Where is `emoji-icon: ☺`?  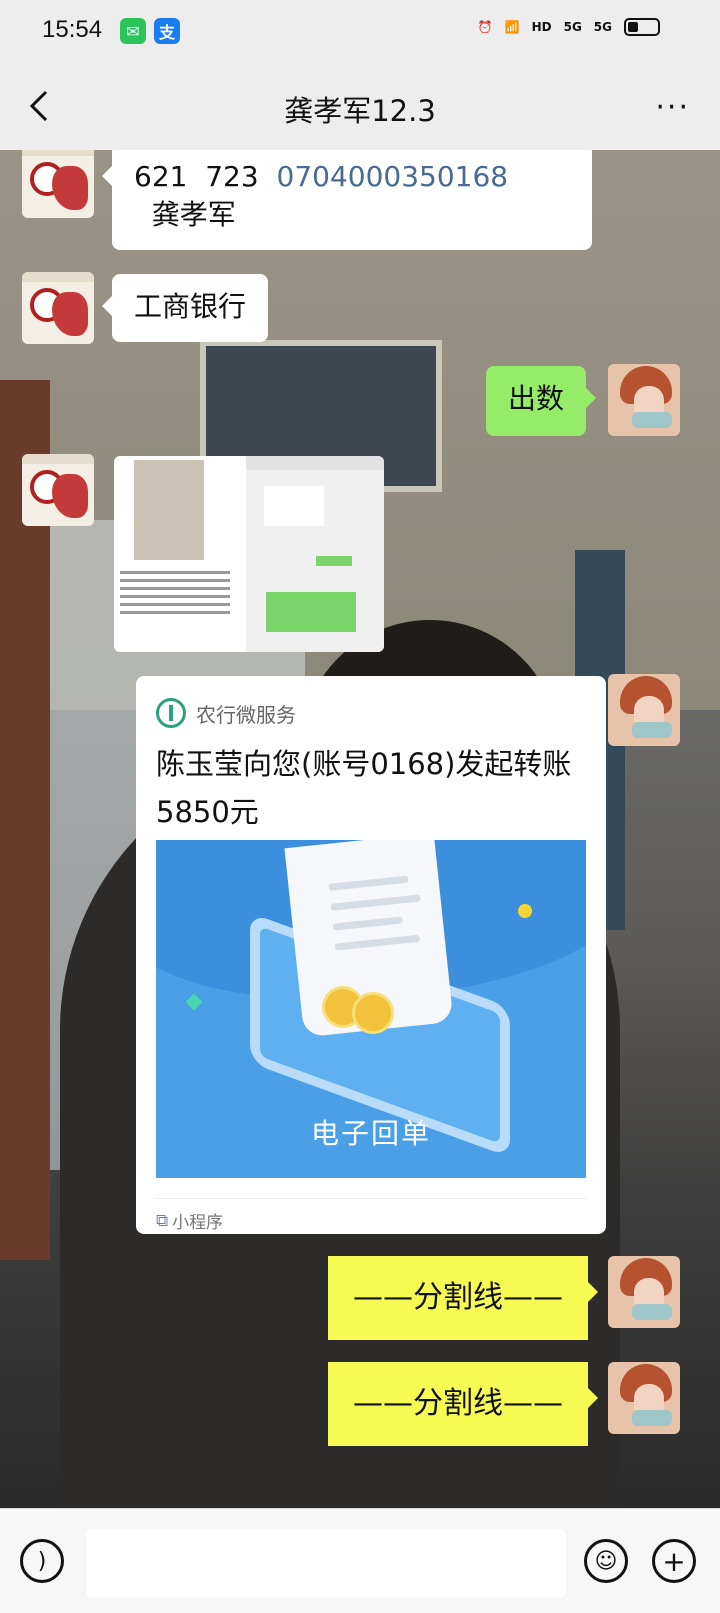 emoji-icon: ☺ is located at coordinates (606, 1561).